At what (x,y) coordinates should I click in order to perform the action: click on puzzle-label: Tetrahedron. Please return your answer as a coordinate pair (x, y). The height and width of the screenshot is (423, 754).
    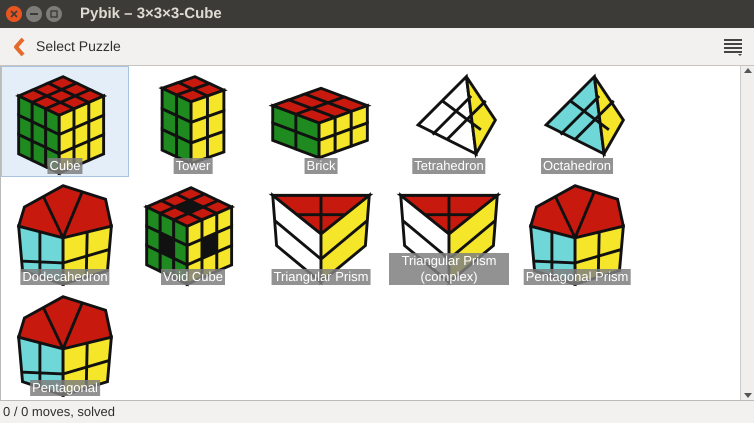
    Looking at the image, I should click on (449, 166).